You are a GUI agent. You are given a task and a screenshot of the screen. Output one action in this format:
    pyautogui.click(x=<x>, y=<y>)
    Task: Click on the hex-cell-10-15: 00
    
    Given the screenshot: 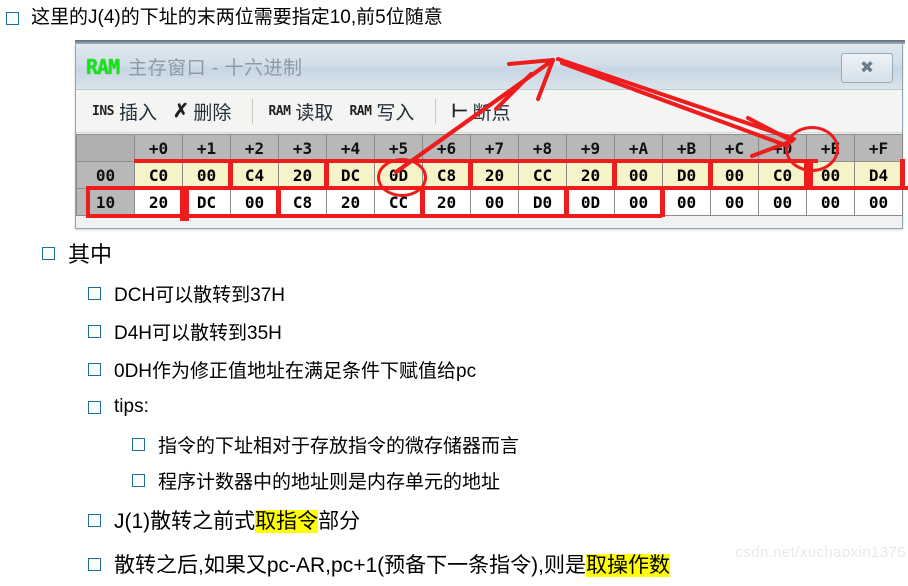 What is the action you would take?
    pyautogui.click(x=878, y=202)
    